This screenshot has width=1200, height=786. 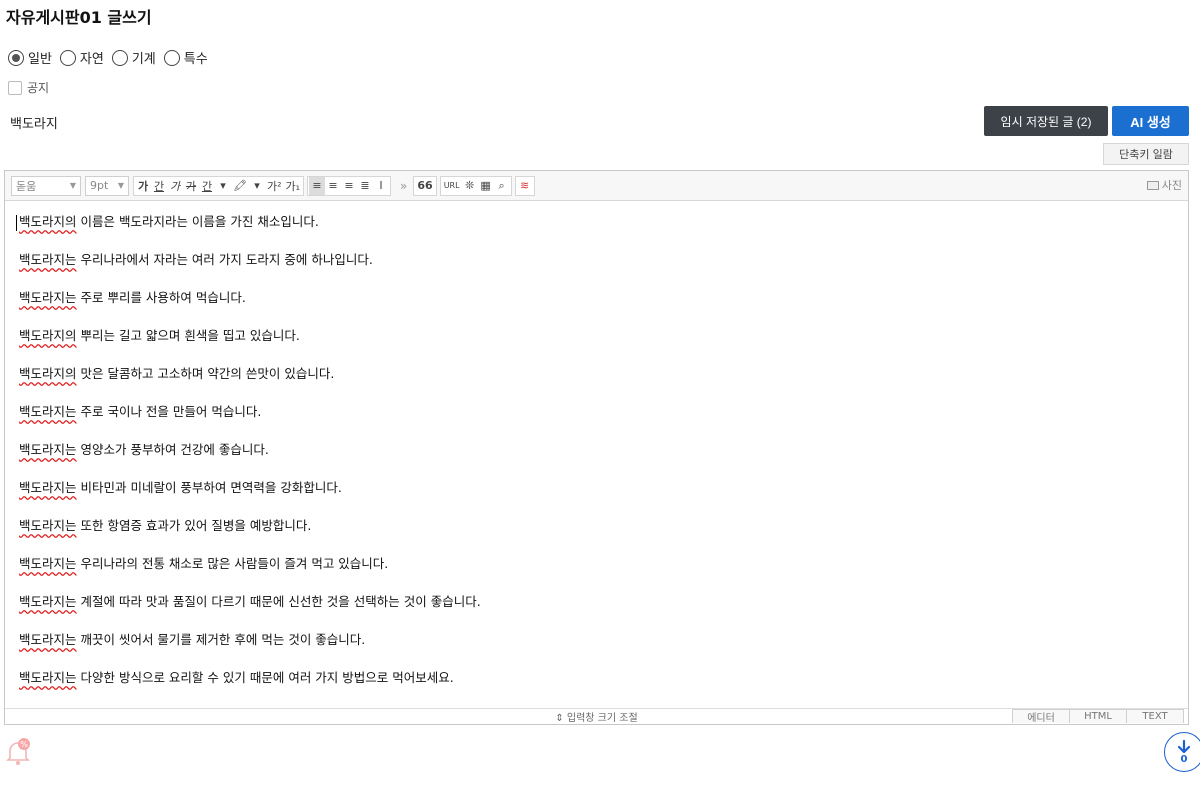 What do you see at coordinates (1146, 154) in the screenshot?
I see `shortcut-list-button: 단축키 일람` at bounding box center [1146, 154].